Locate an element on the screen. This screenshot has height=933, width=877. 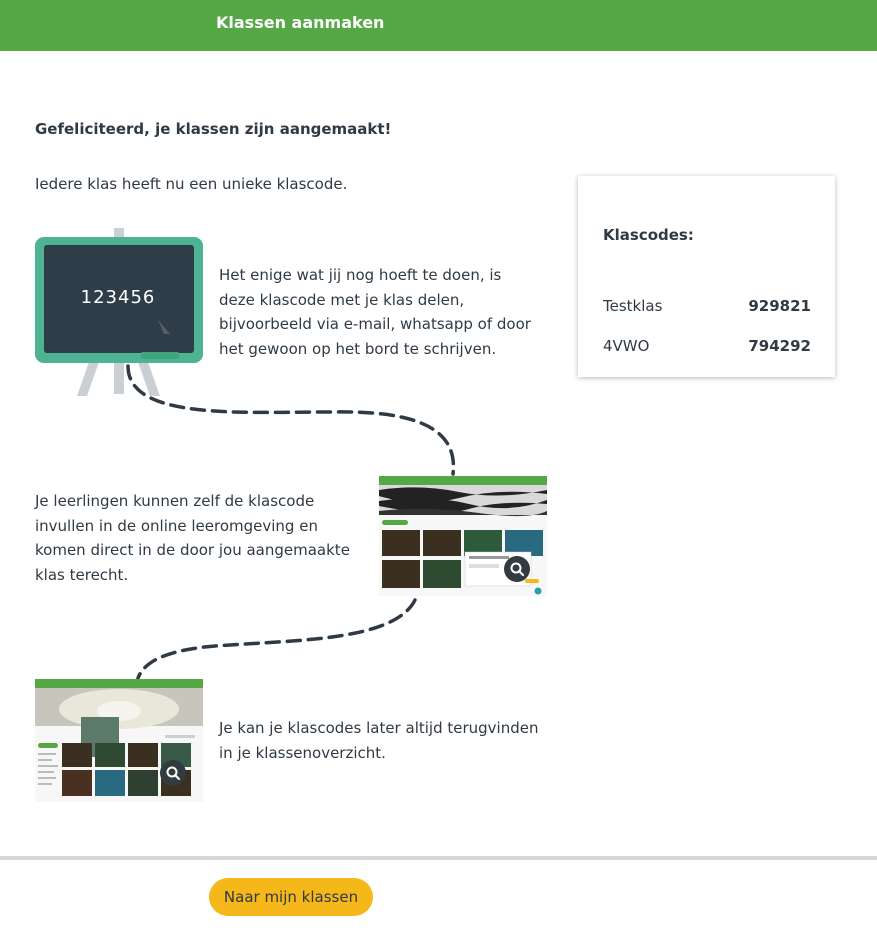
learning-environment-screenshot is located at coordinates (463, 536).